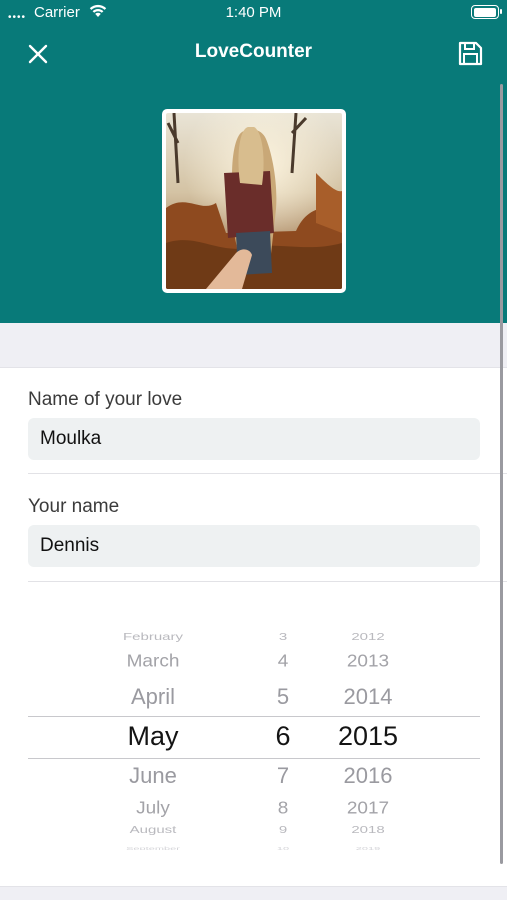 Image resolution: width=507 pixels, height=900 pixels. I want to click on battery-fill, so click(484, 12).